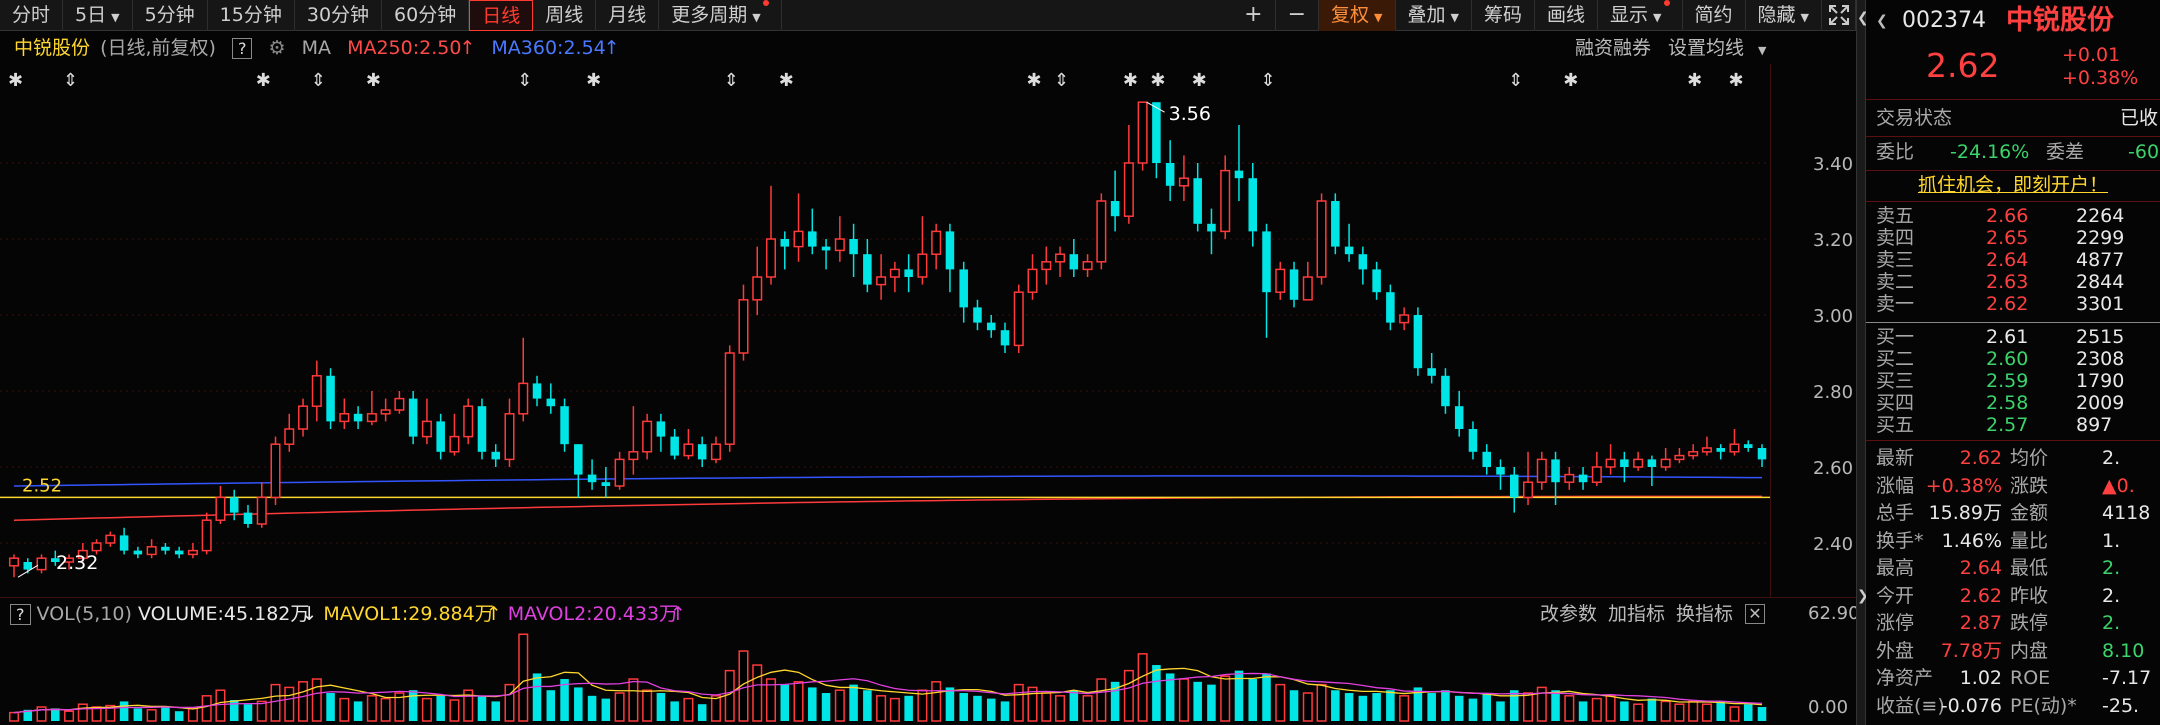 The width and height of the screenshot is (2160, 725). Describe the element at coordinates (1990, 152) in the screenshot. I see `weibi-value: -24.16%` at that location.